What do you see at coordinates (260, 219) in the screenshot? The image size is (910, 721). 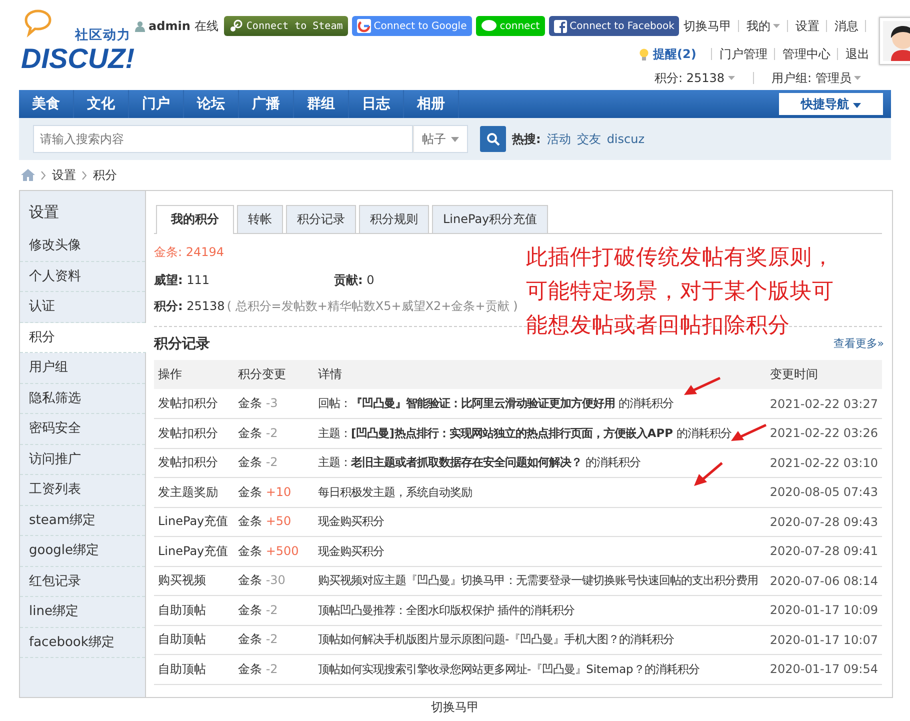 I see `tab: 转帐` at bounding box center [260, 219].